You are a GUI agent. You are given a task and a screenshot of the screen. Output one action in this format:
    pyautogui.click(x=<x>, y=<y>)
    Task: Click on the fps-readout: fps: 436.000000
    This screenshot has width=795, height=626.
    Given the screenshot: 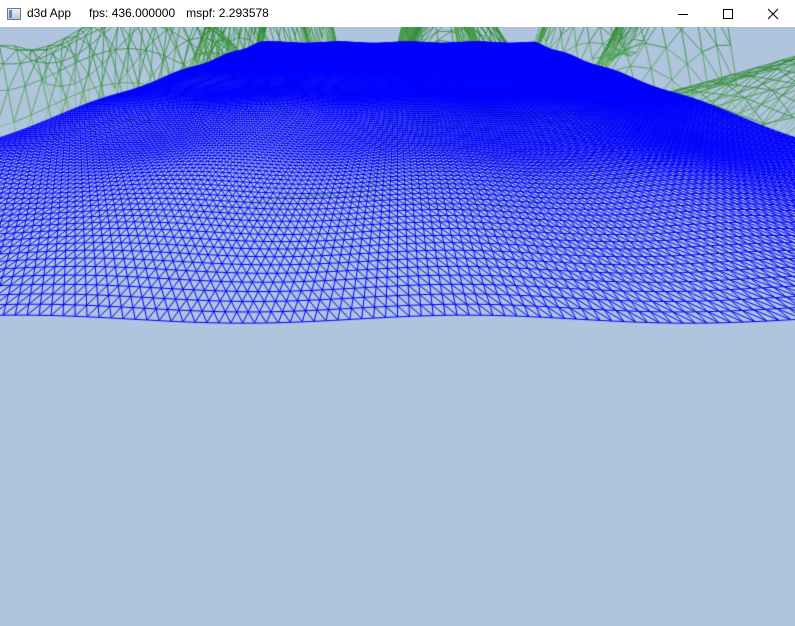 What is the action you would take?
    pyautogui.click(x=132, y=13)
    